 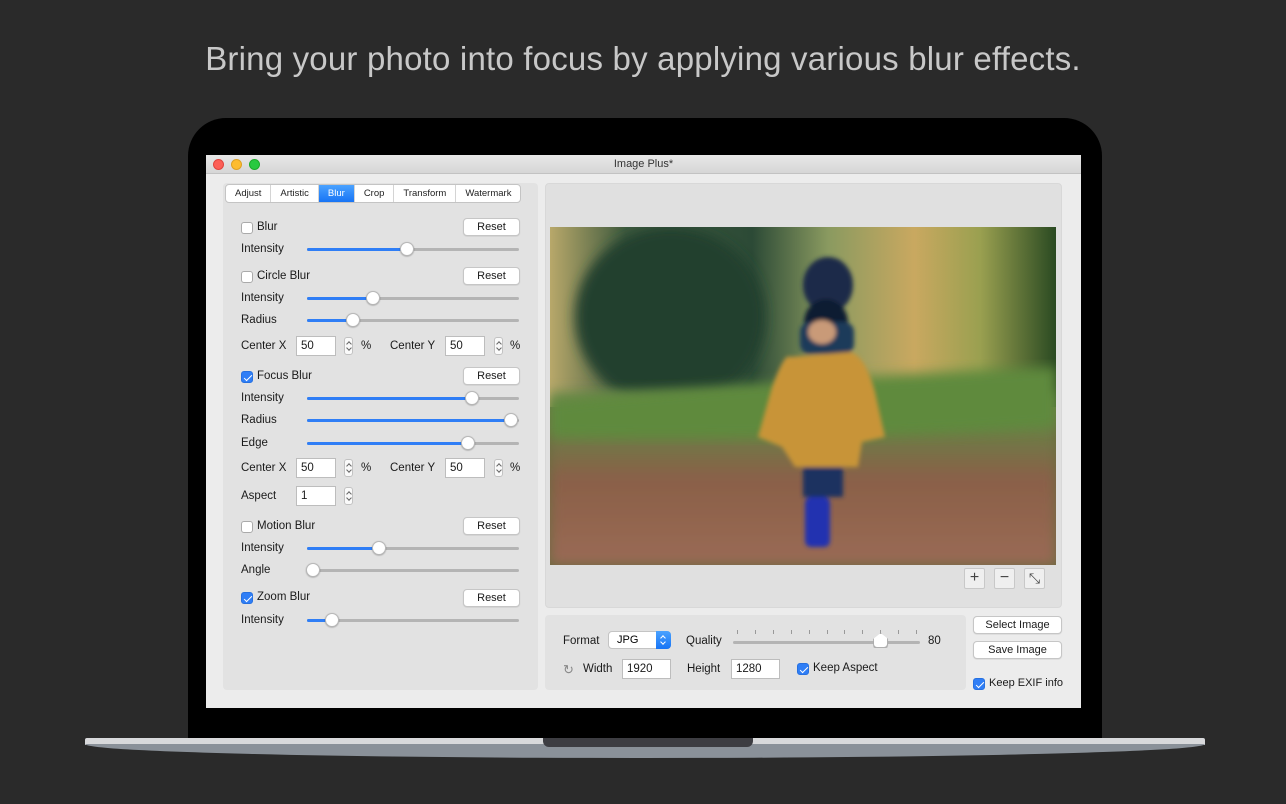 What do you see at coordinates (645, 749) in the screenshot?
I see `laptop-base` at bounding box center [645, 749].